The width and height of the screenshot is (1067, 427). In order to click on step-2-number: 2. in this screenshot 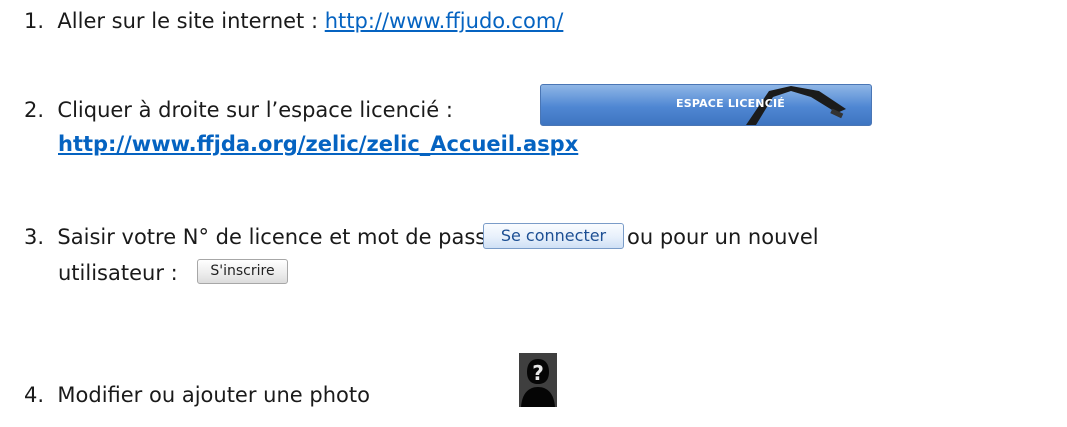, I will do `click(34, 110)`.